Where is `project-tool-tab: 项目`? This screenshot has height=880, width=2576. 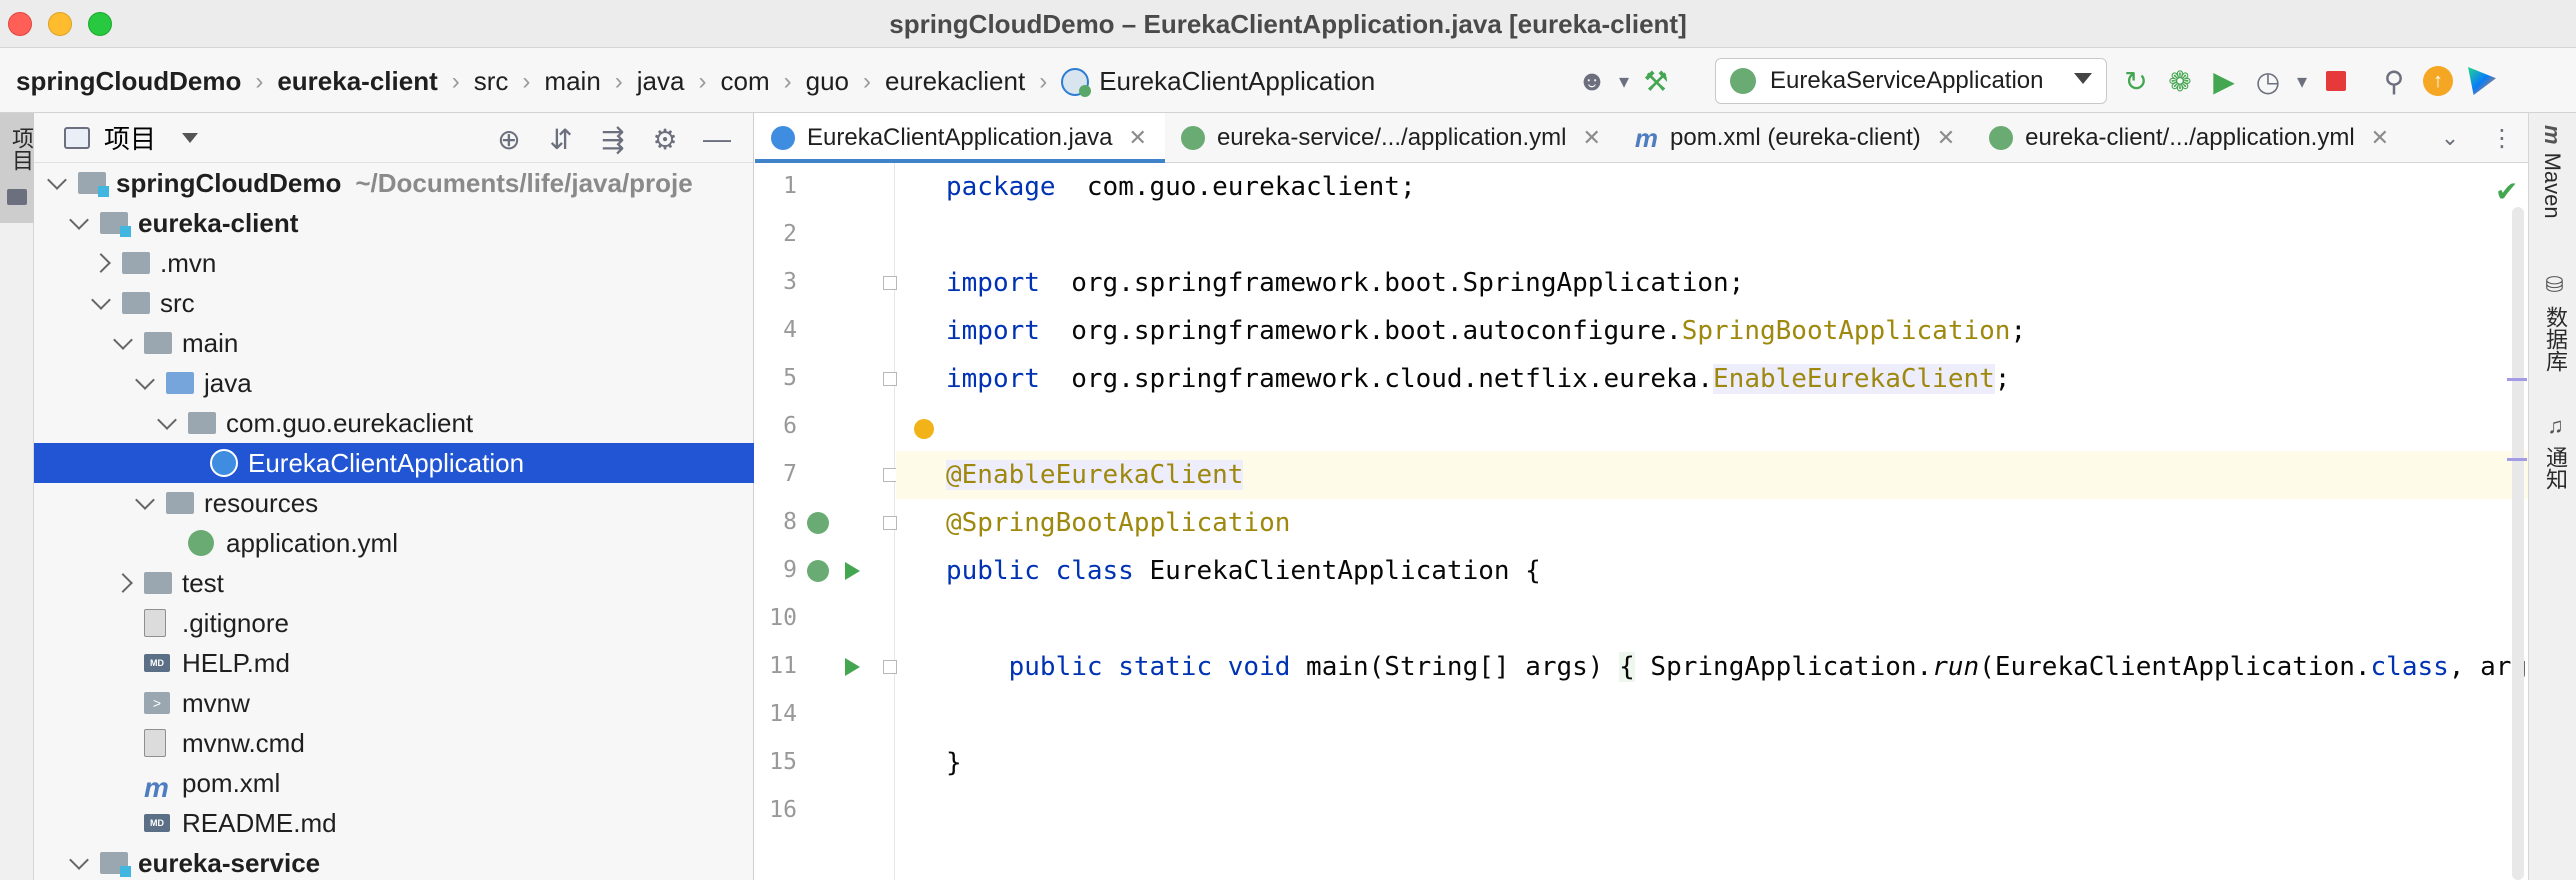 project-tool-tab: 项目 is located at coordinates (17, 168).